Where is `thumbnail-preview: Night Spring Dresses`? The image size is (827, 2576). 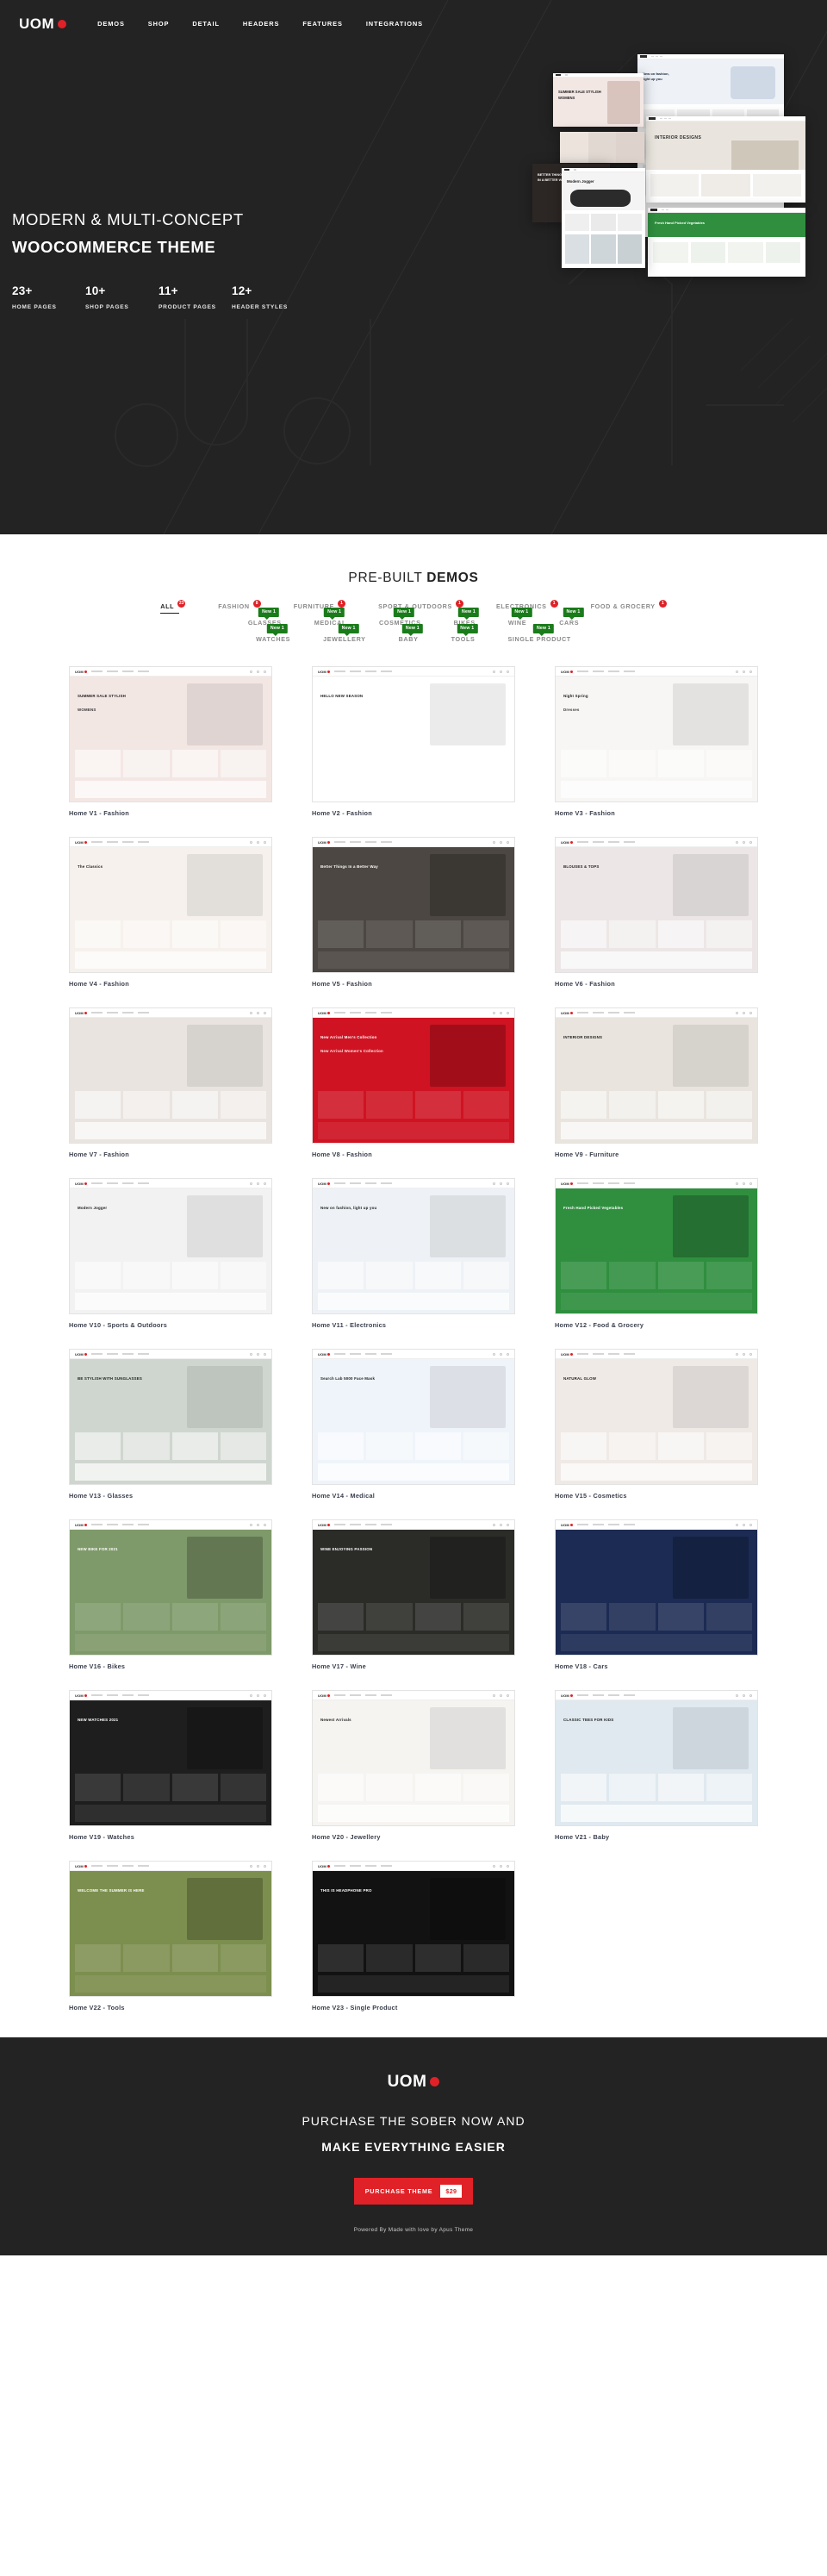
thumbnail-preview: Night Spring Dresses is located at coordinates (656, 739).